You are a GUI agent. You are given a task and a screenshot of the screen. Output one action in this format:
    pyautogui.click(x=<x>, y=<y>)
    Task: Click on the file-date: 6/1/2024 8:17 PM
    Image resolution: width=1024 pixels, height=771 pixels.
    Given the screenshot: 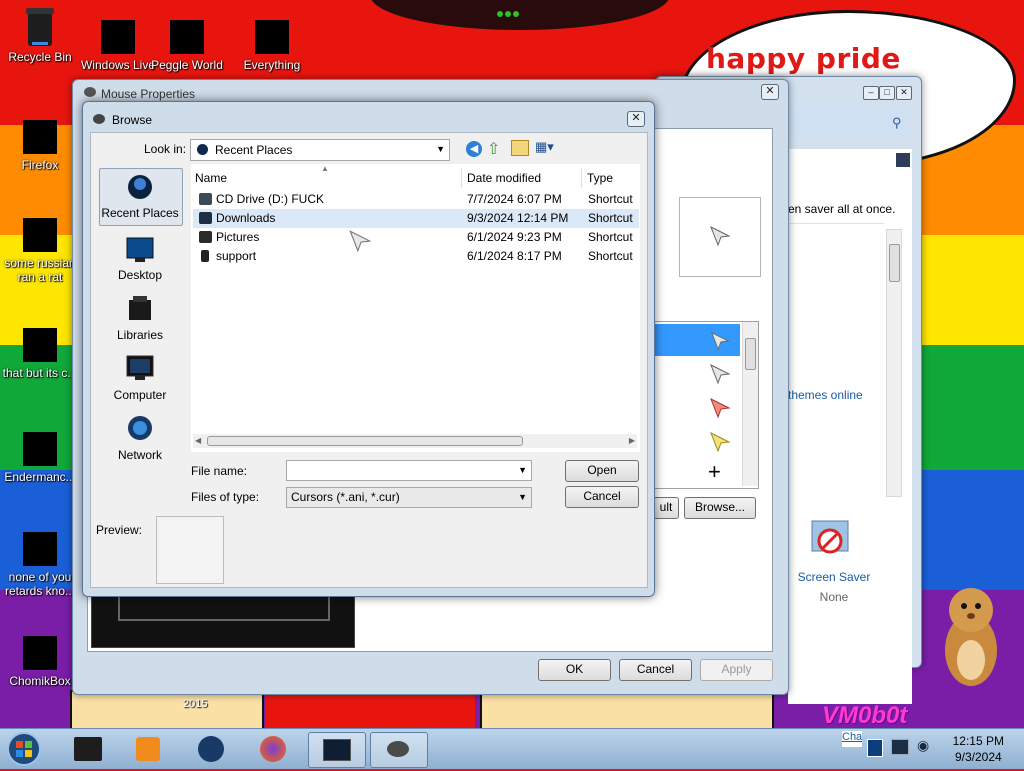 What is the action you would take?
    pyautogui.click(x=514, y=256)
    